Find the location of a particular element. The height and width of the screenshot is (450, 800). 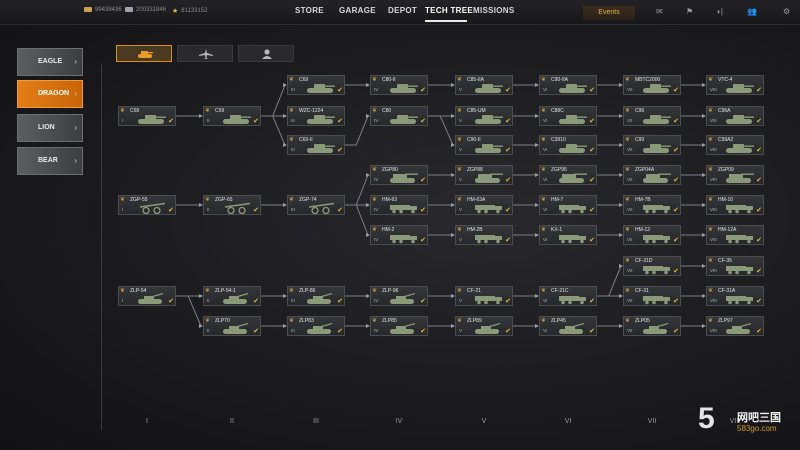

vehicle-card: ❦ WZC-1224 III ✔ is located at coordinates (316, 116).